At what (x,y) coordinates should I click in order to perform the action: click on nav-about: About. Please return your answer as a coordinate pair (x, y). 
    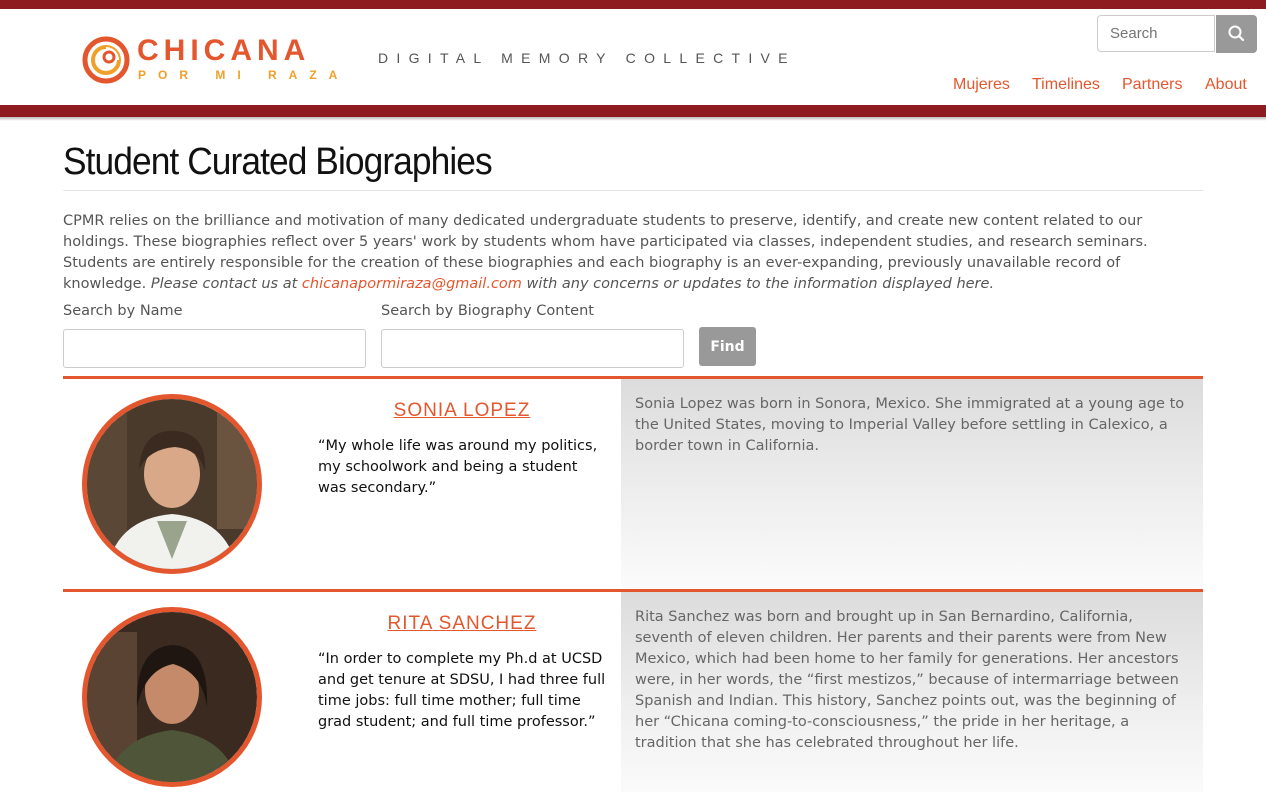
    Looking at the image, I should click on (1226, 85).